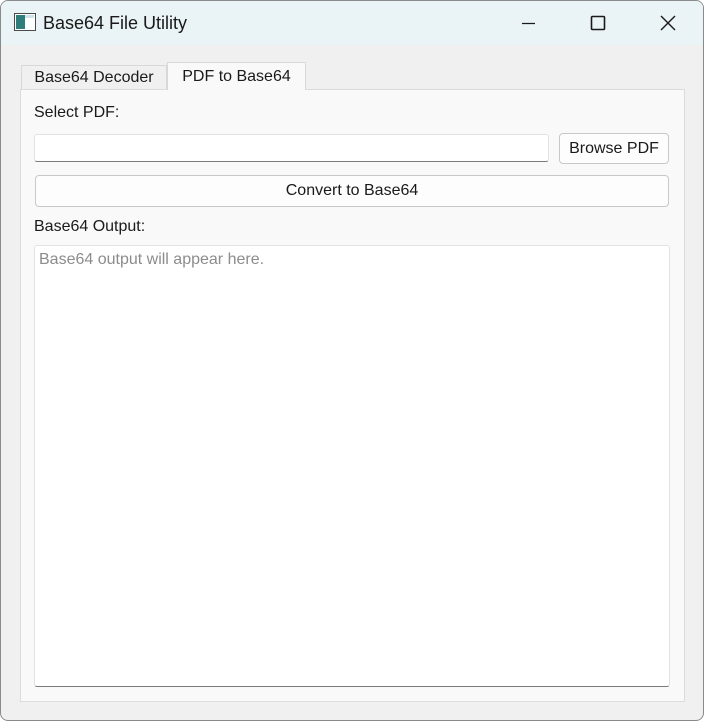 Image resolution: width=704 pixels, height=721 pixels. I want to click on close-icon, so click(668, 23).